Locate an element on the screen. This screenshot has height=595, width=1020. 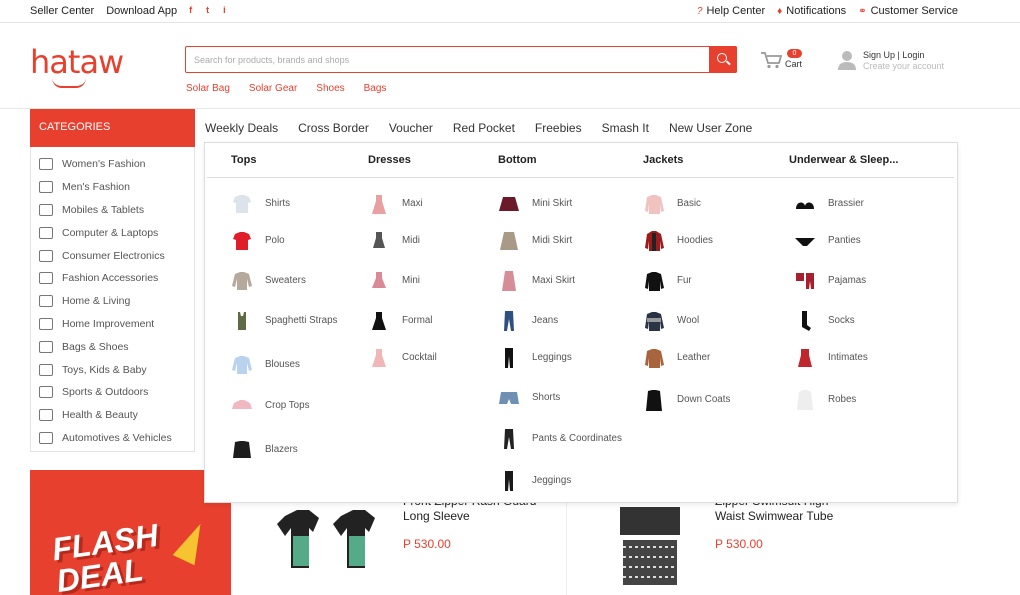
category-label: Bags & Shoes is located at coordinates (95, 346).